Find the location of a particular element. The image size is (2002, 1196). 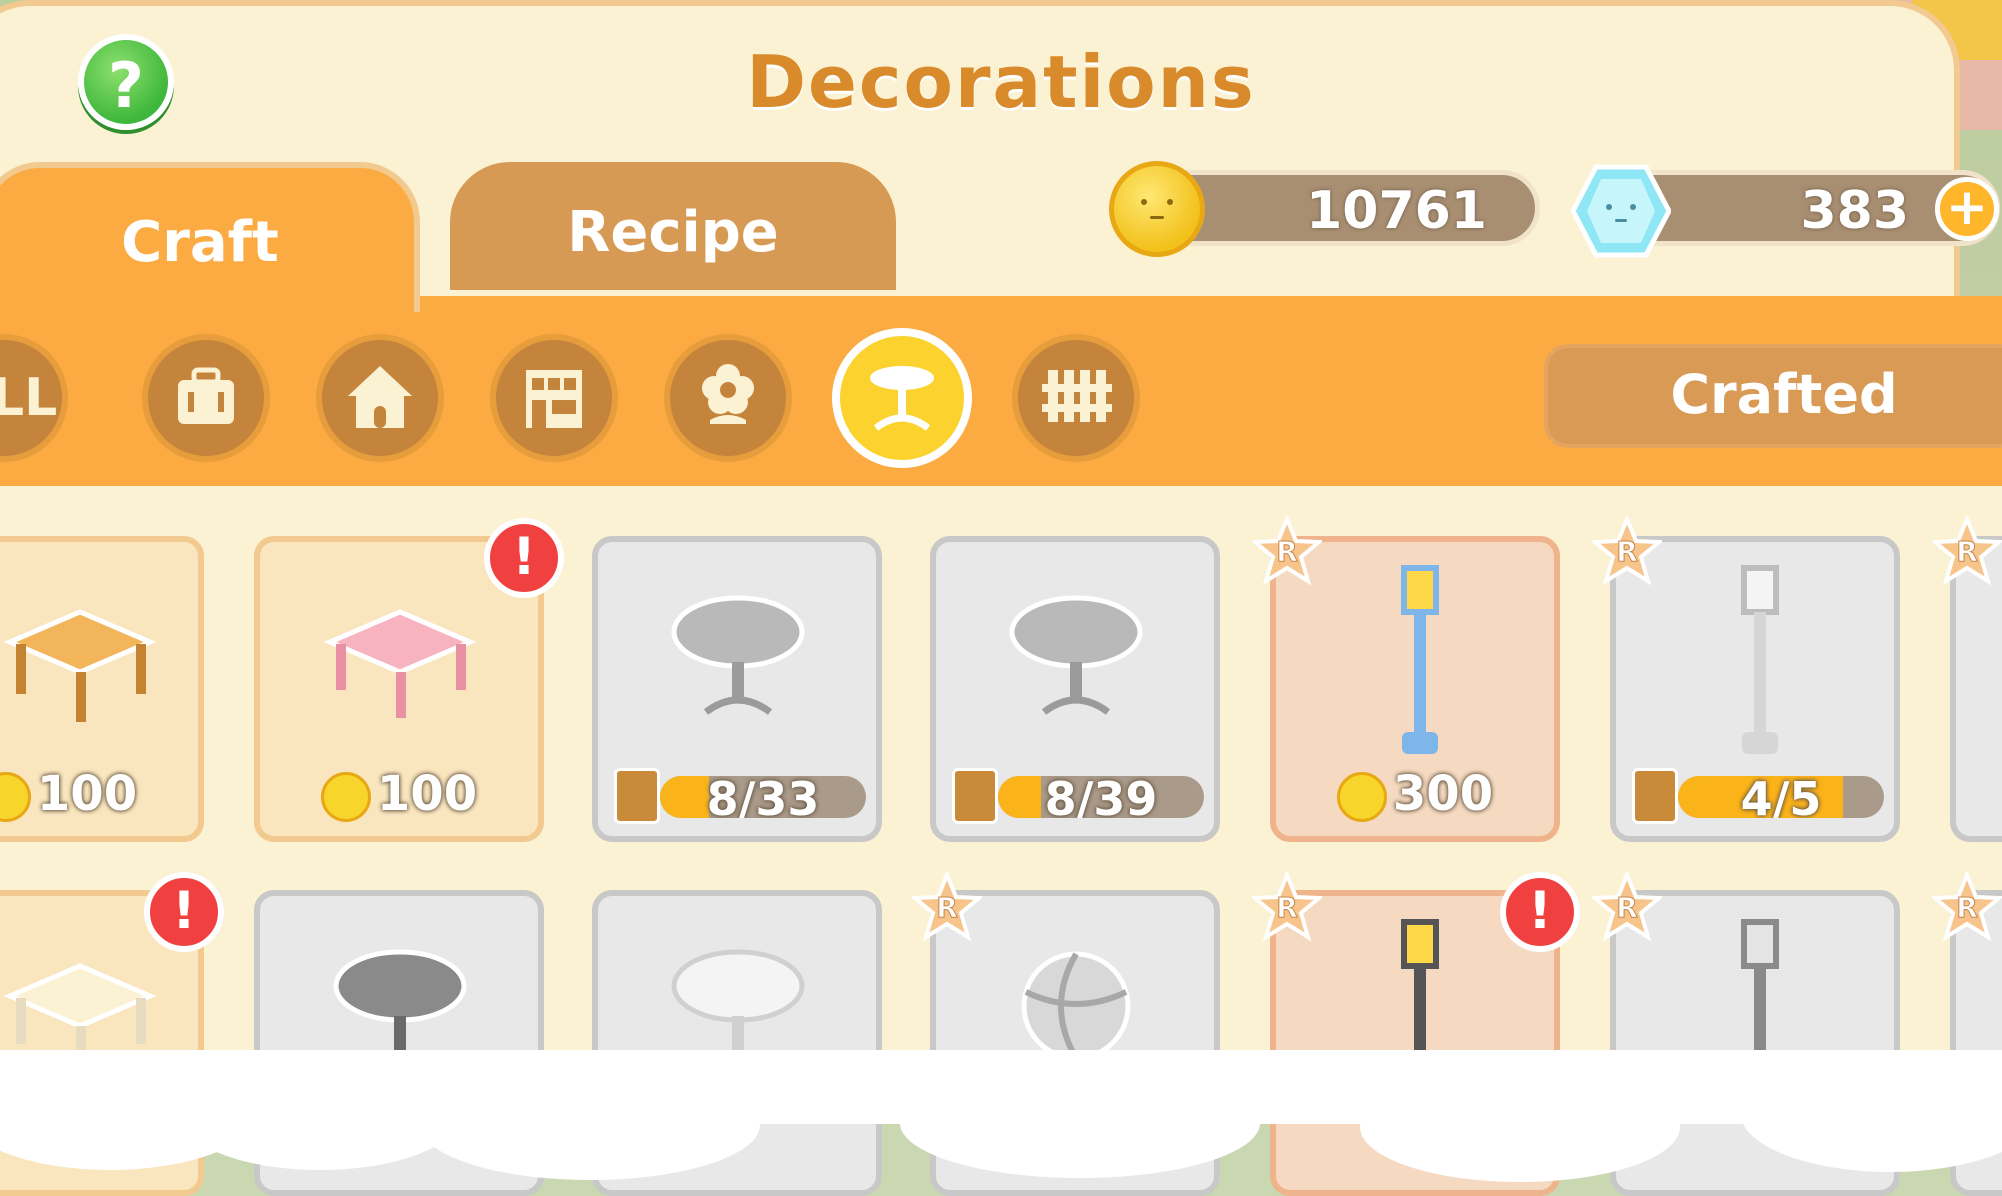

round-table-grey-2-image is located at coordinates (1076, 655).